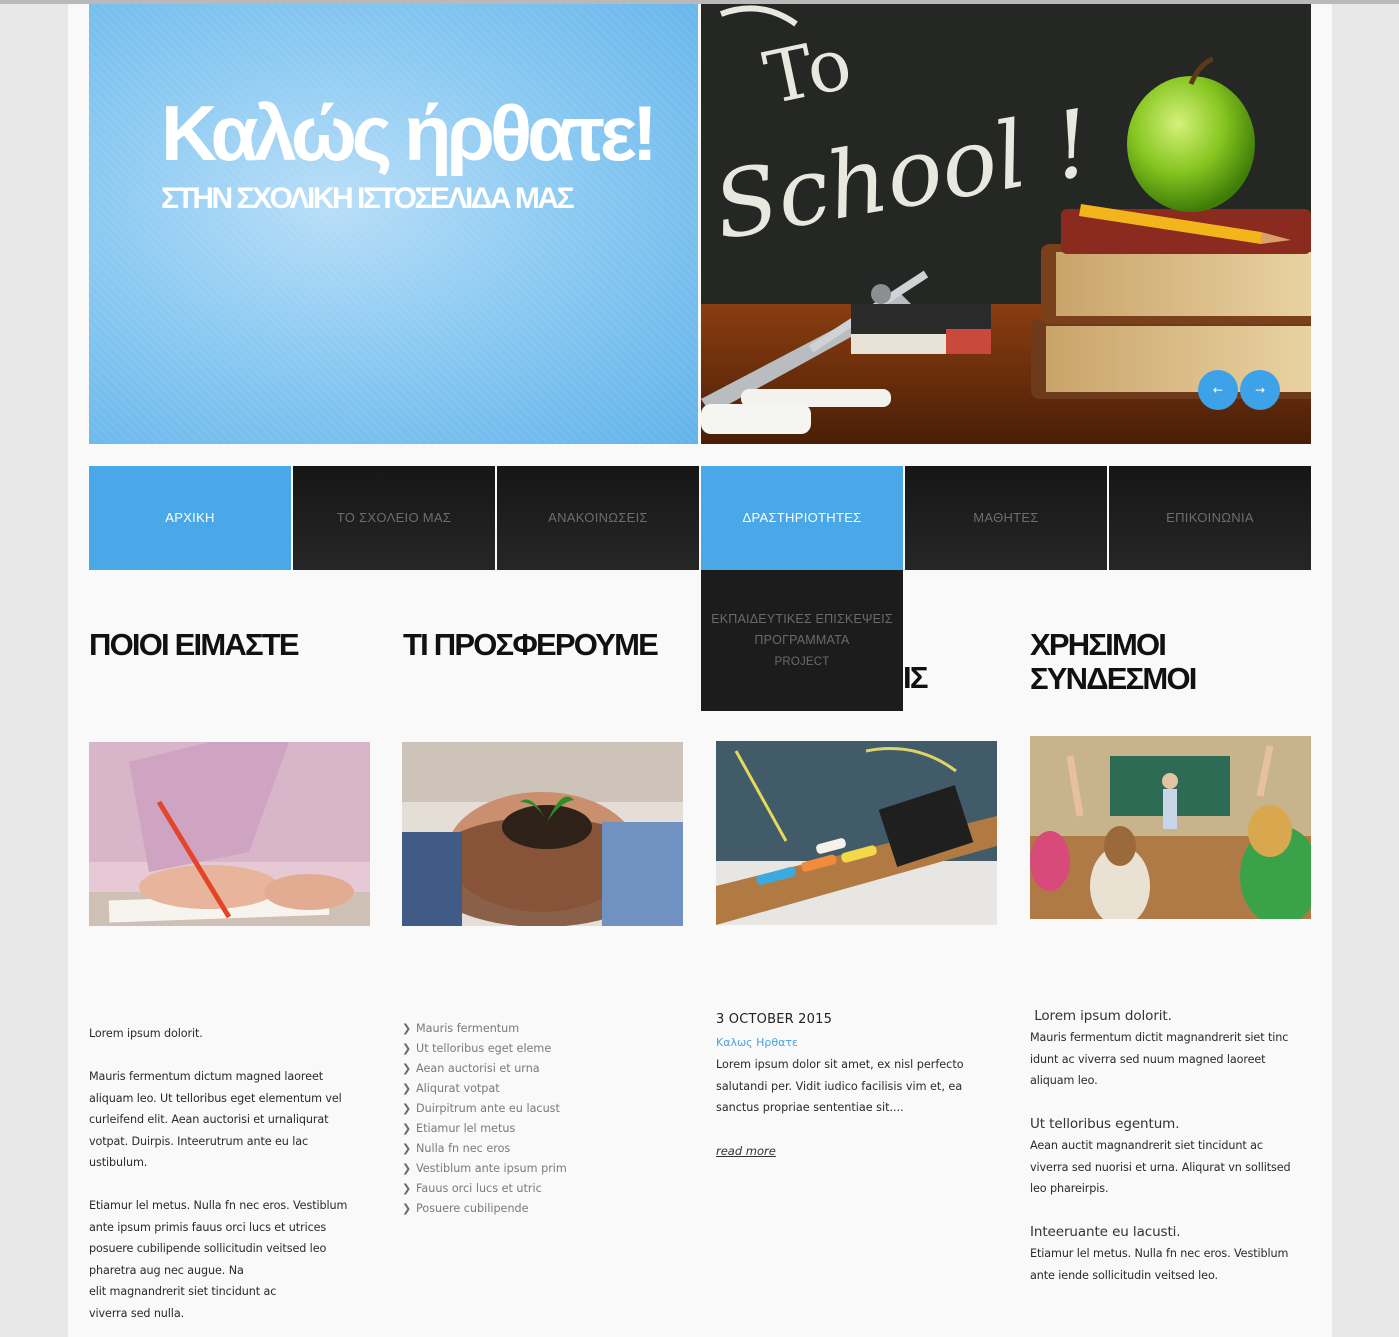  I want to click on chalkboard-tray-image, so click(856, 833).